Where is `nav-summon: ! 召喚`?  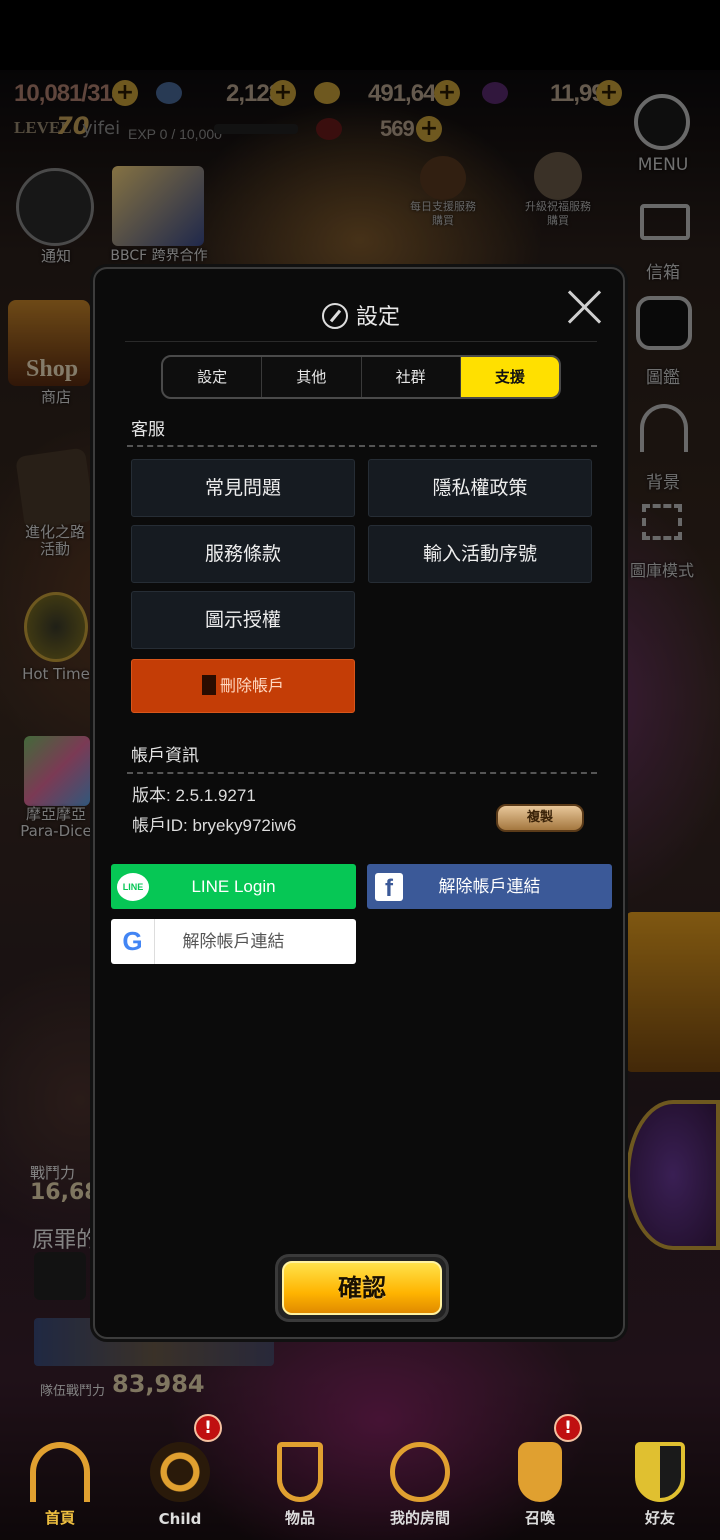 nav-summon: ! 召喚 is located at coordinates (540, 1477).